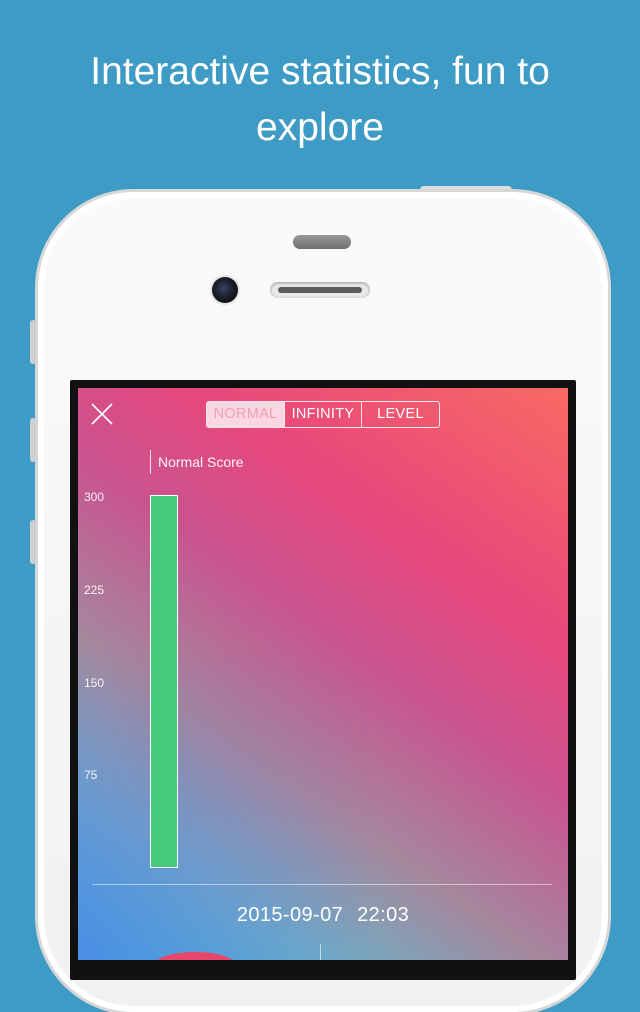 This screenshot has width=640, height=1012. I want to click on tab-level: LEVEL, so click(400, 414).